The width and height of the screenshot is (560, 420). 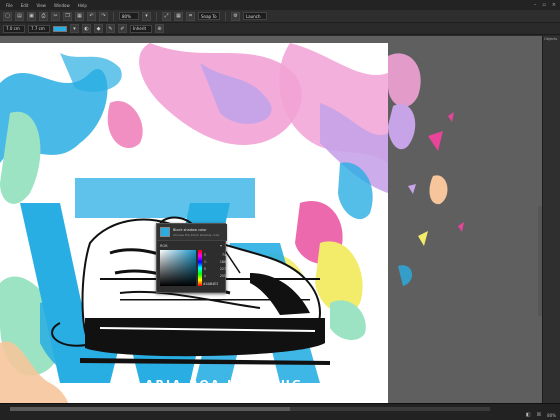 I want to click on copy-properties-icon: ⊕, so click(x=159, y=28).